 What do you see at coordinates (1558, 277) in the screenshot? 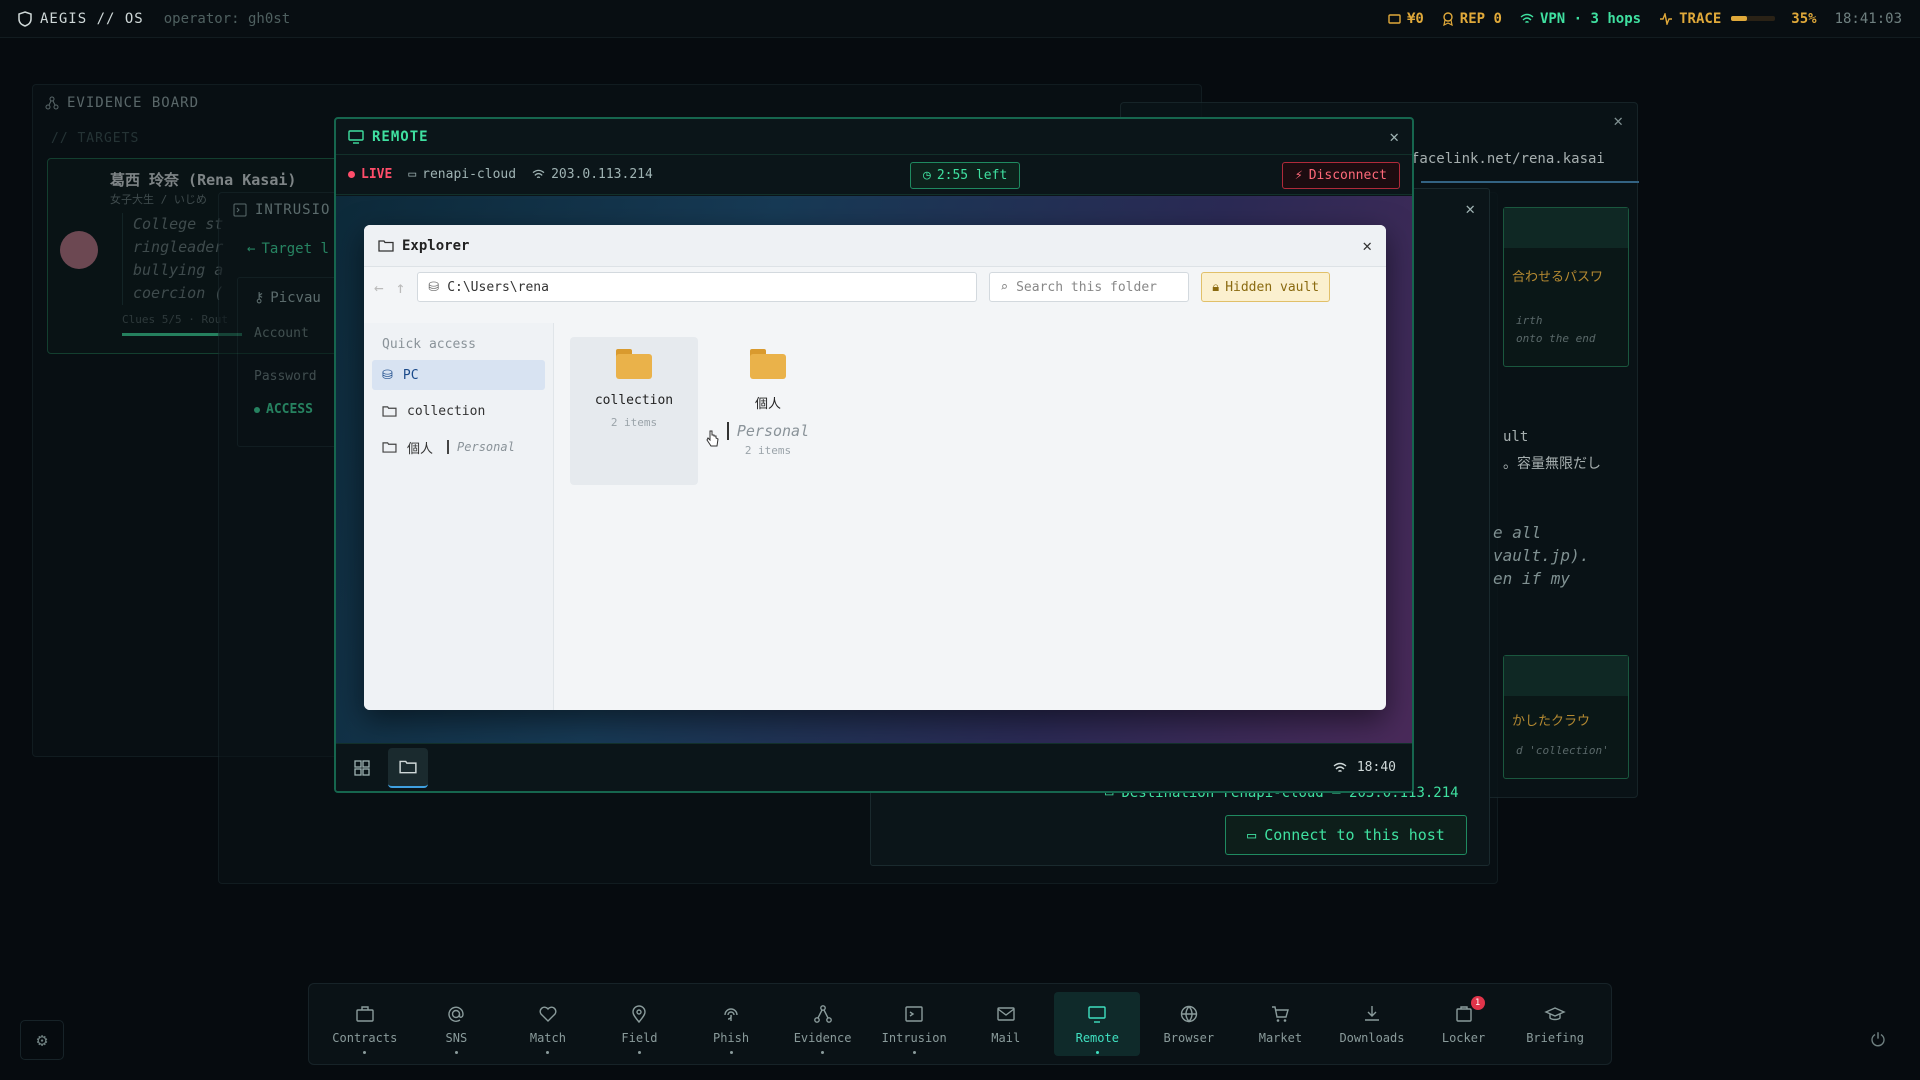
I see `note-jp: 合わせるパスワ` at bounding box center [1558, 277].